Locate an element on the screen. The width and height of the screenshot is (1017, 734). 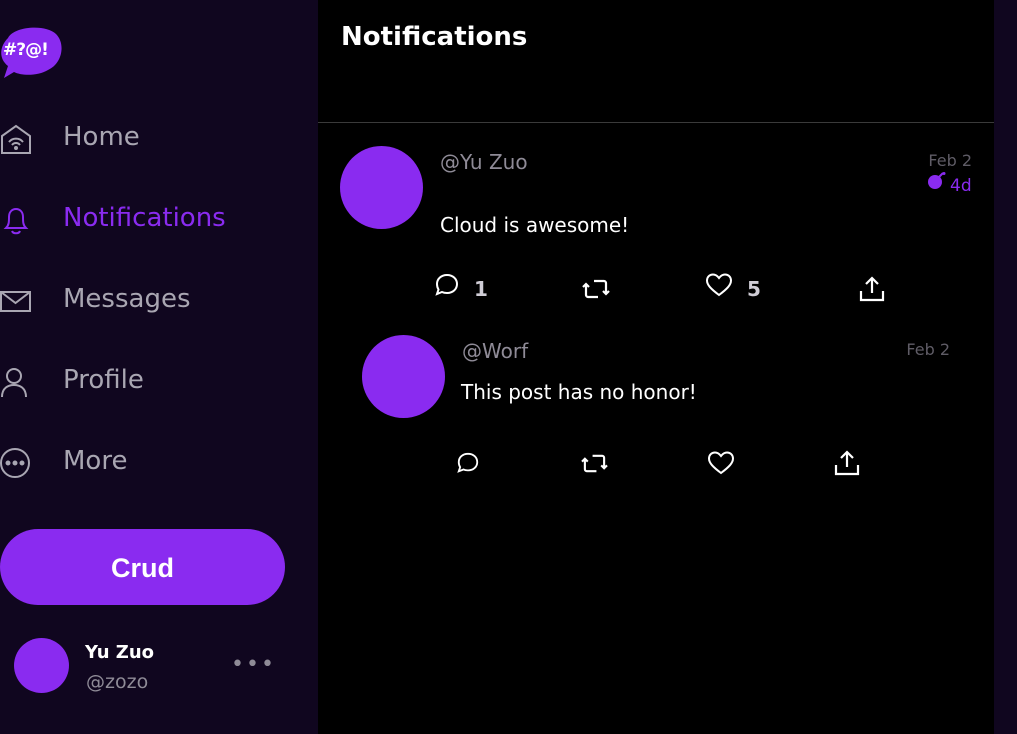
account-switcher: Yu Zuo @zozo ••• is located at coordinates (150, 666).